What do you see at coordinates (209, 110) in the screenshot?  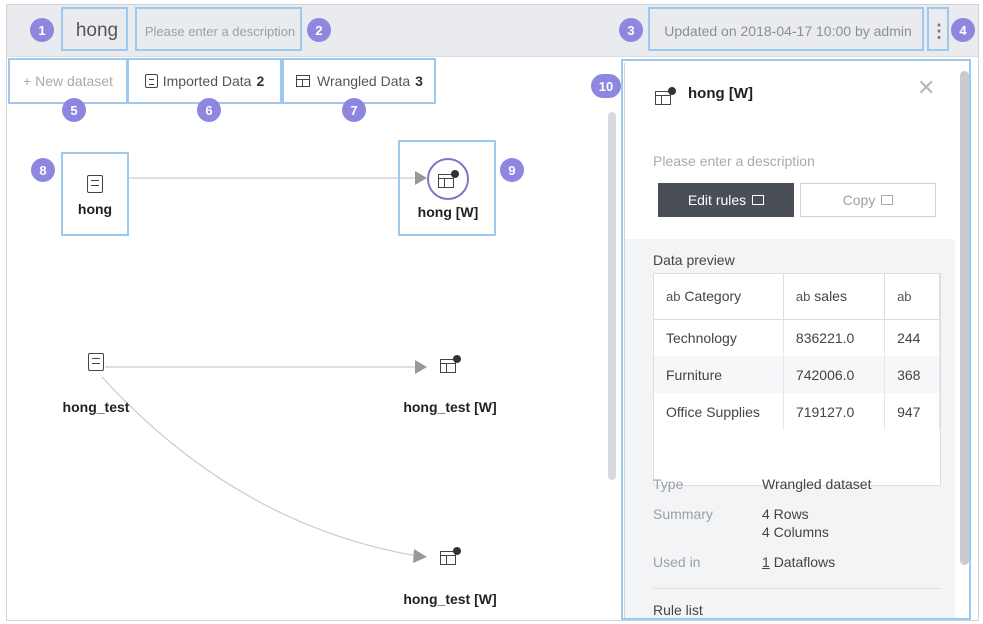 I see `callout-badge-6: 6` at bounding box center [209, 110].